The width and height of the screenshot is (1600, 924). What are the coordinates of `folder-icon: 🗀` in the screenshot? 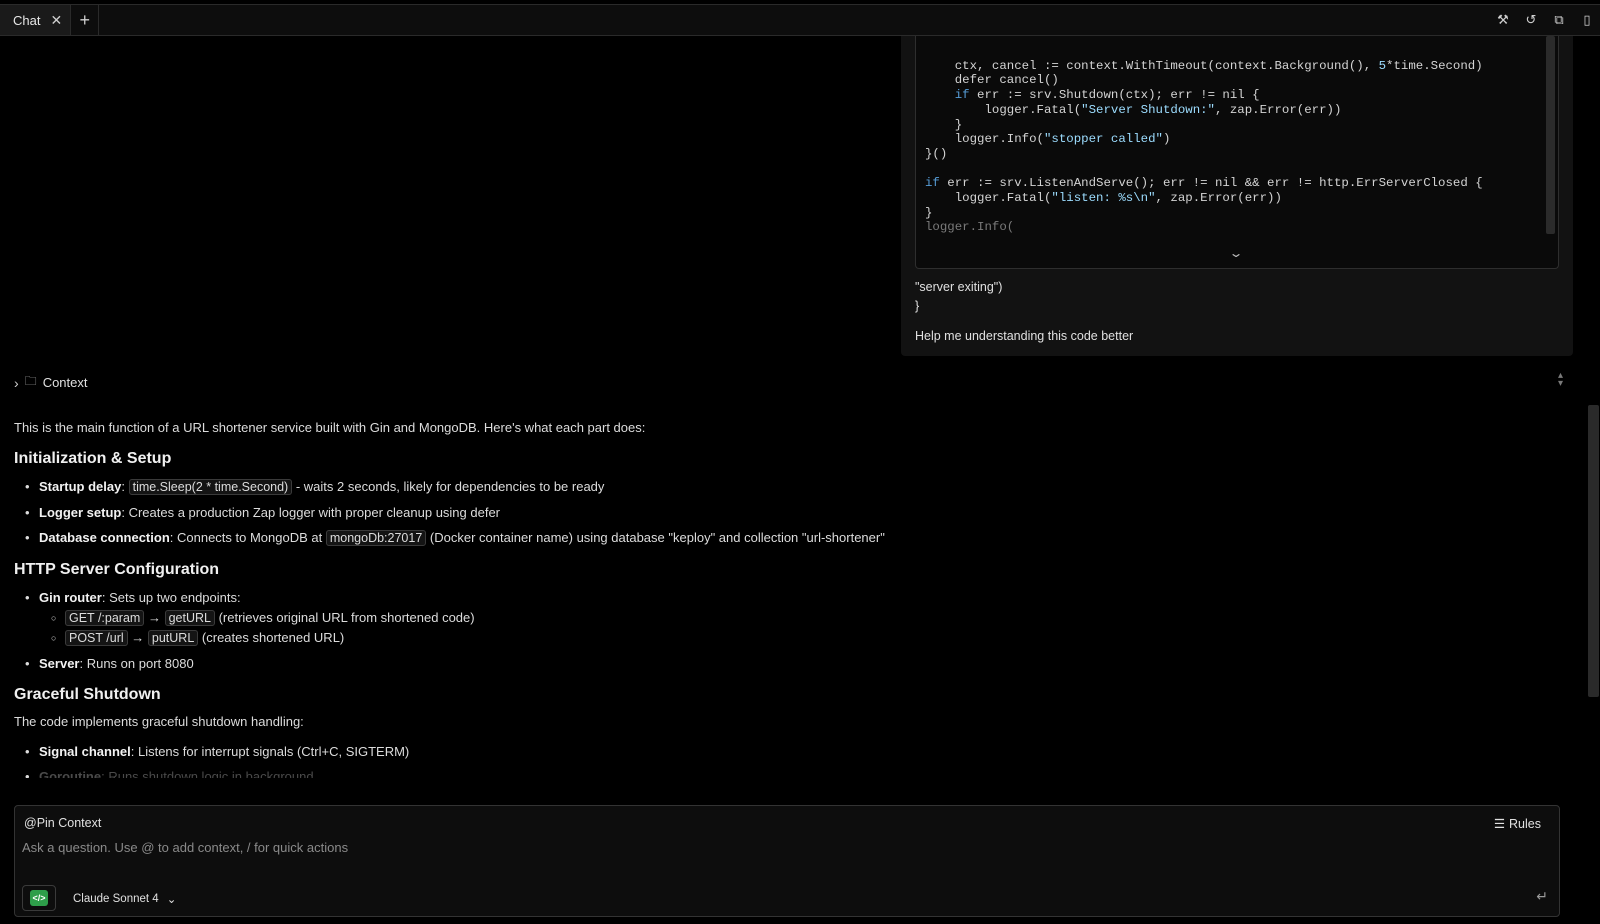 It's located at (30, 381).